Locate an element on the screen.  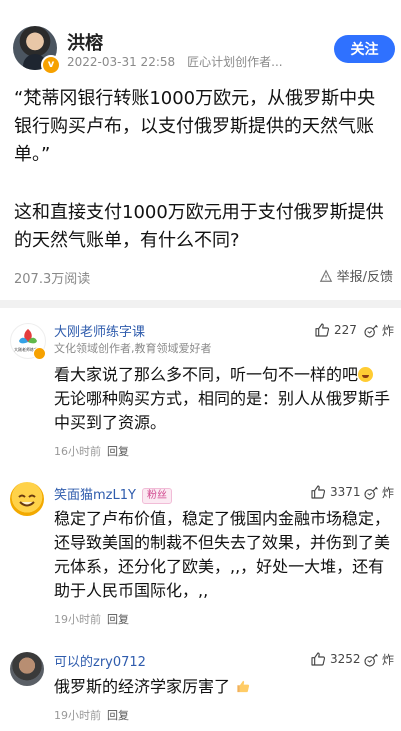
commenter-name: 可以的zry0712 is located at coordinates (100, 660).